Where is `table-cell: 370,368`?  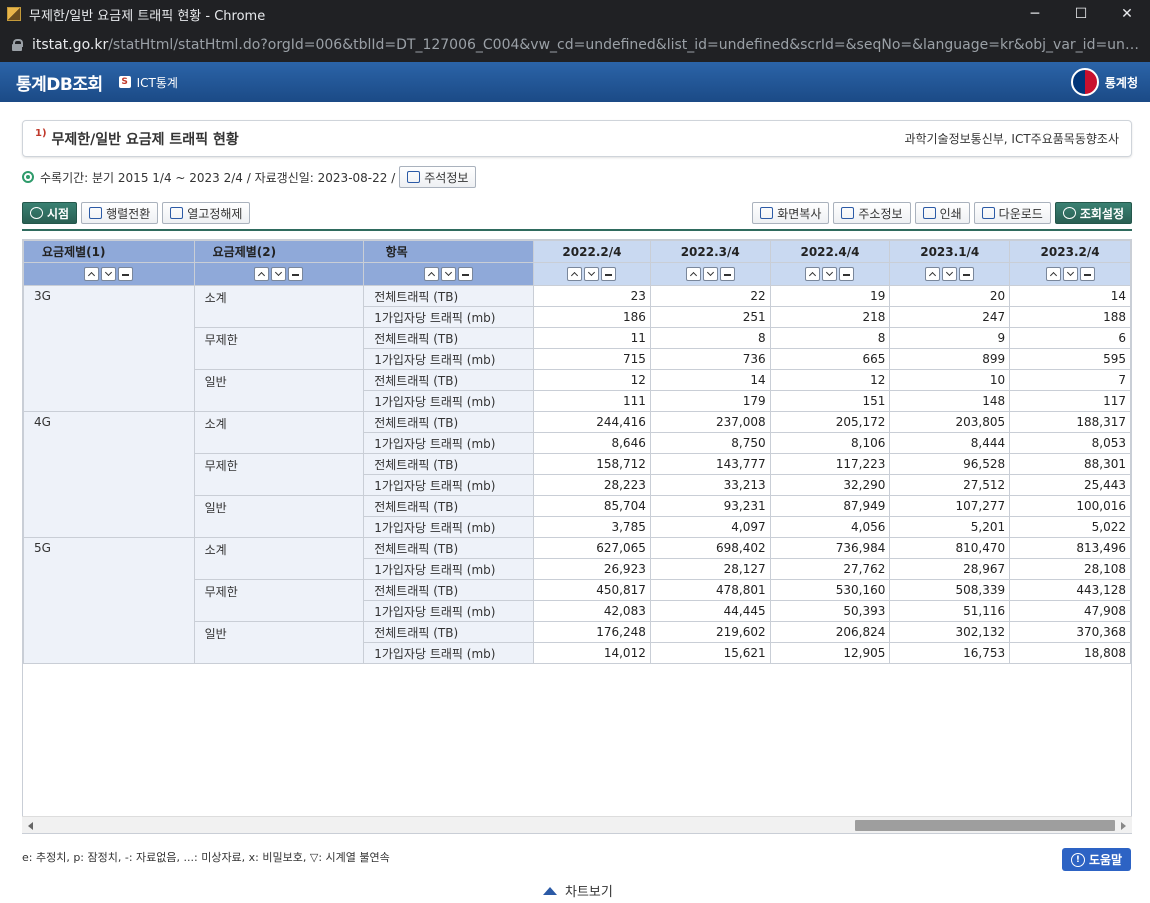
table-cell: 370,368 is located at coordinates (1070, 632).